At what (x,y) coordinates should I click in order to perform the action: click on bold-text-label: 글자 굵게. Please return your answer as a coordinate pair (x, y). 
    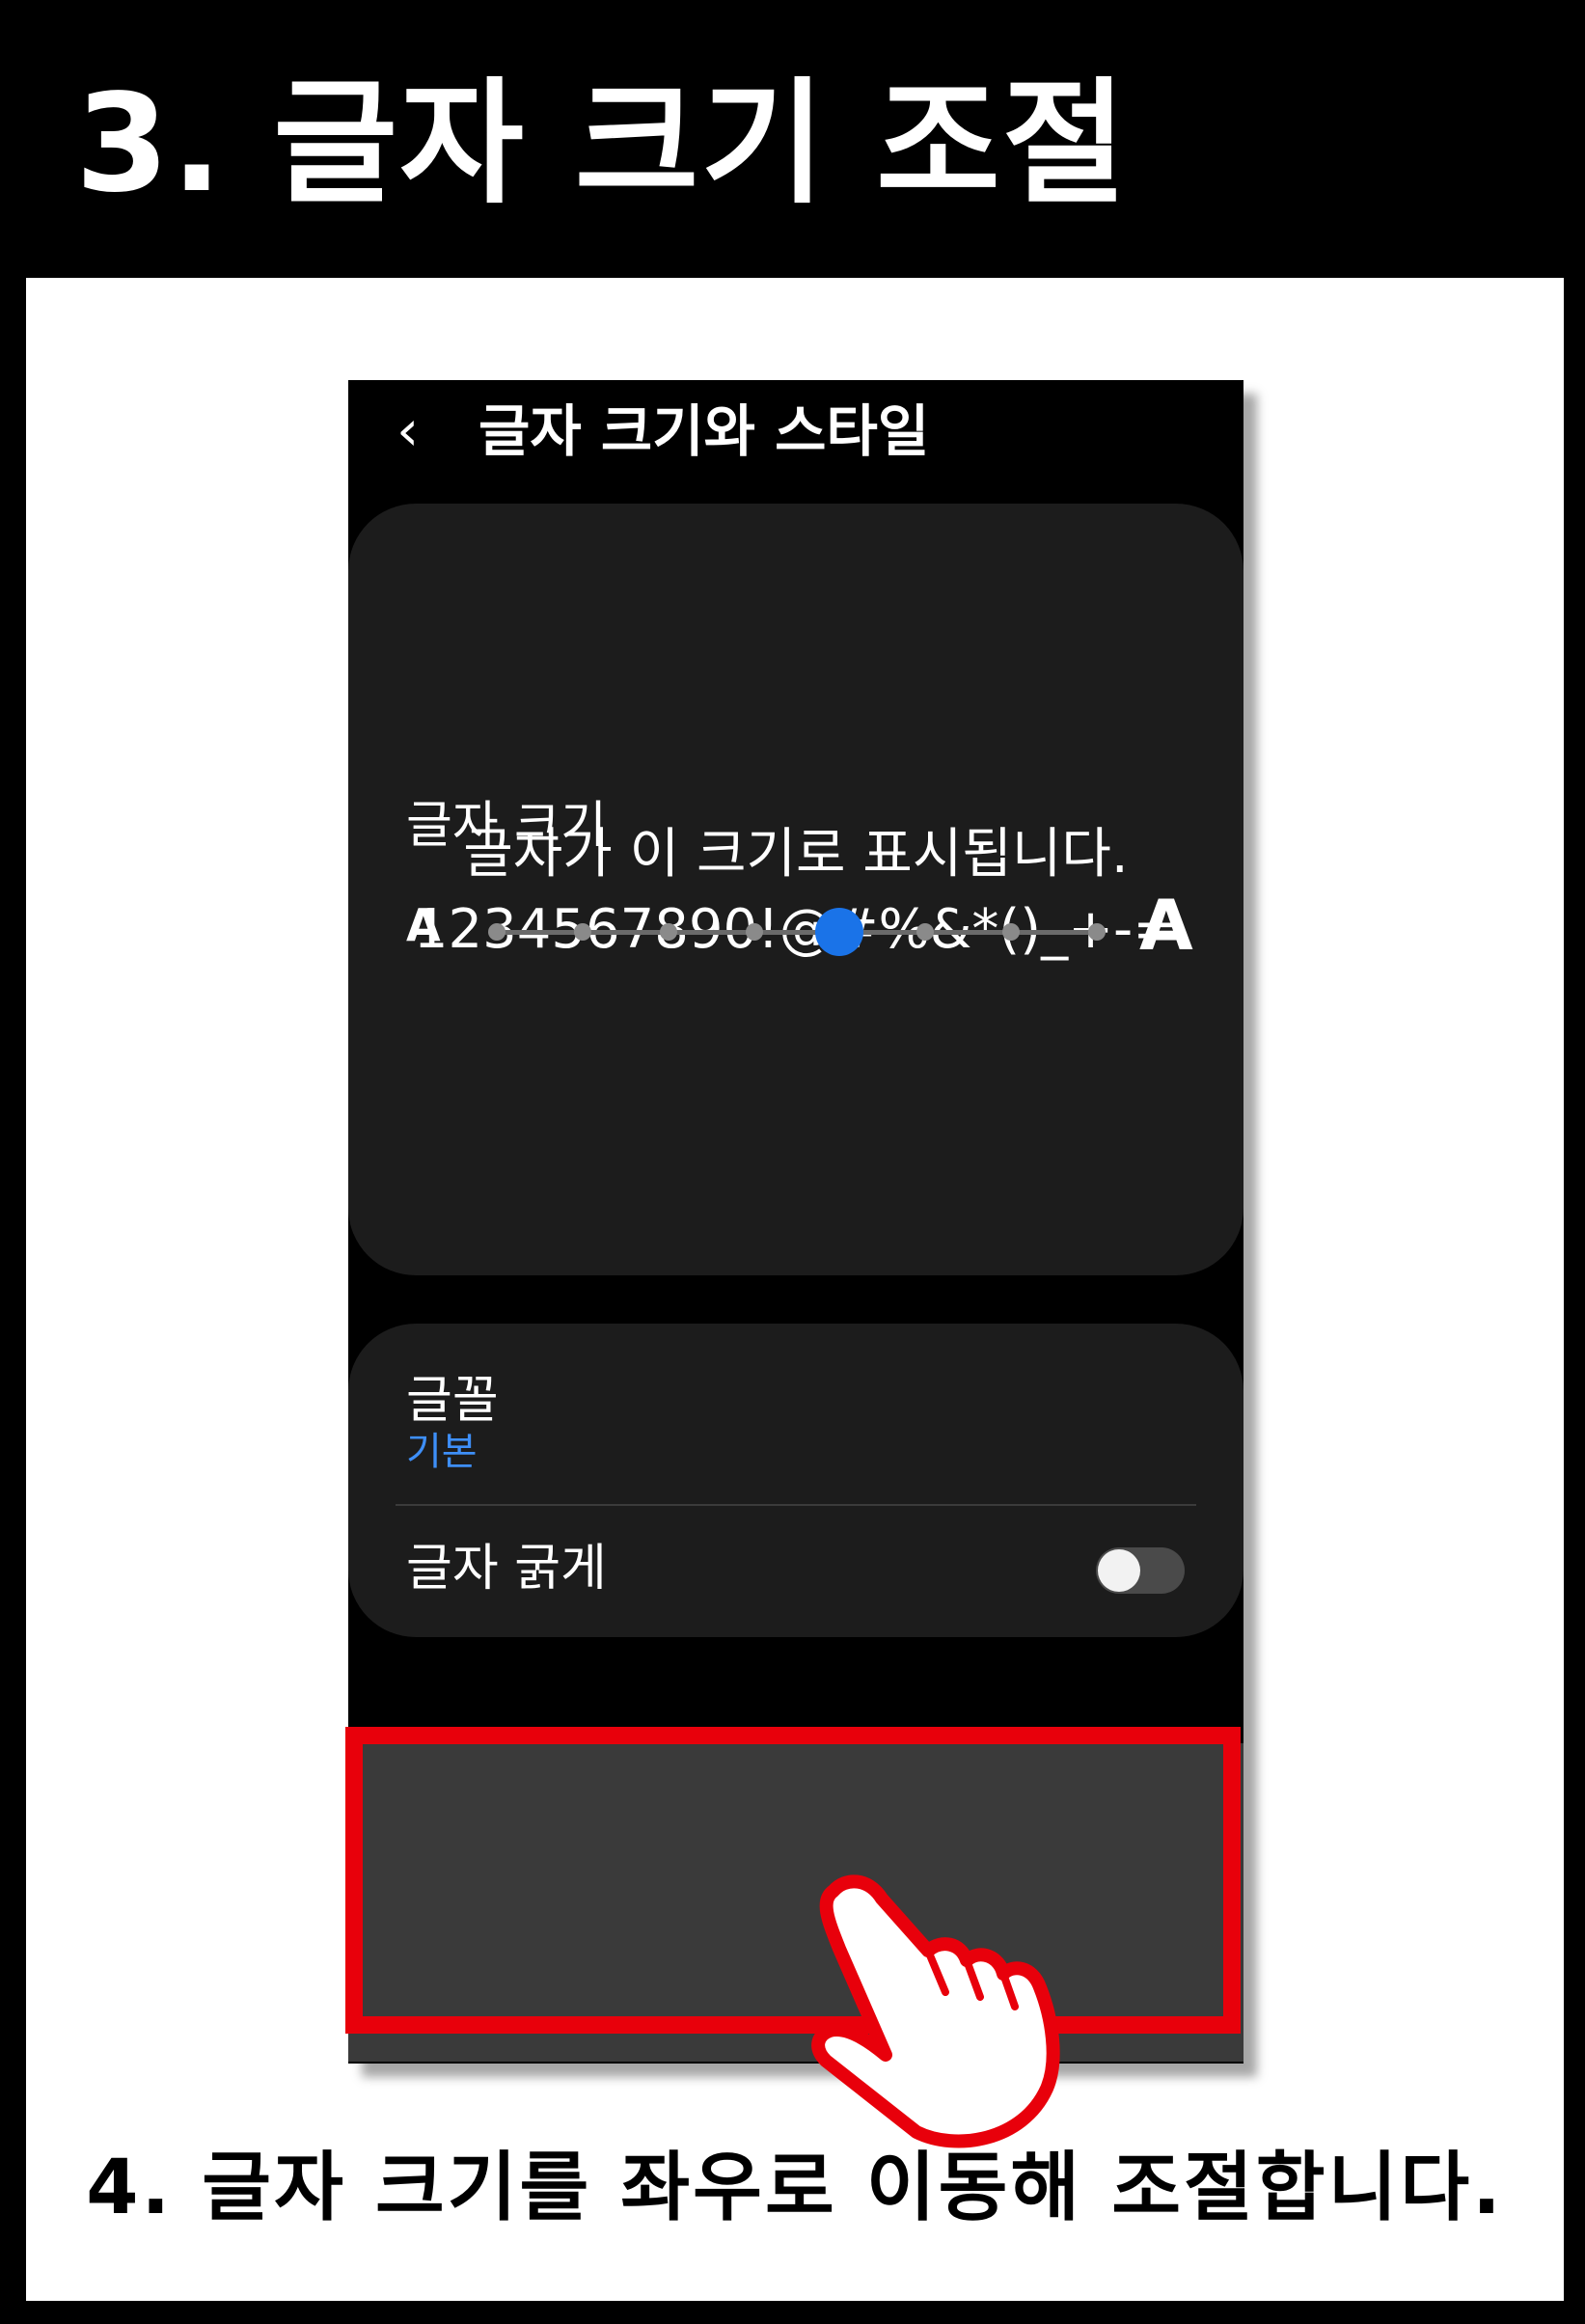
    Looking at the image, I should click on (506, 1568).